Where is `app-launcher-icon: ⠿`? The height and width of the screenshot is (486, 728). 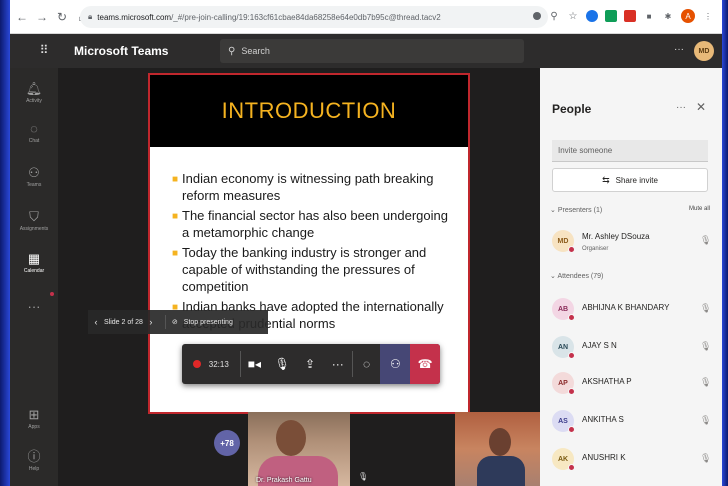
app-launcher-icon: ⠿ is located at coordinates (44, 51).